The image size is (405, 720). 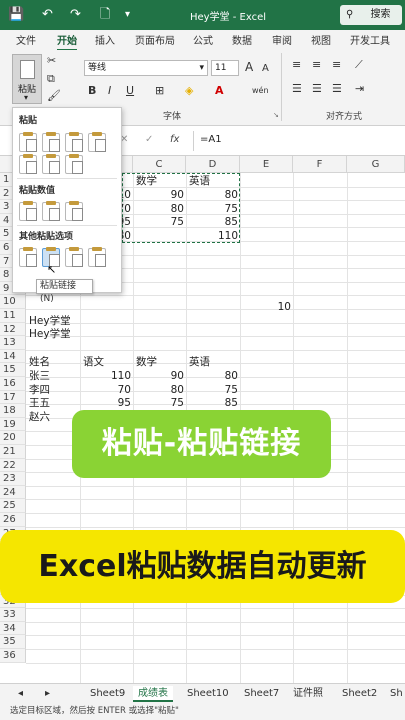 I want to click on row-header: 16, so click(x=13, y=384).